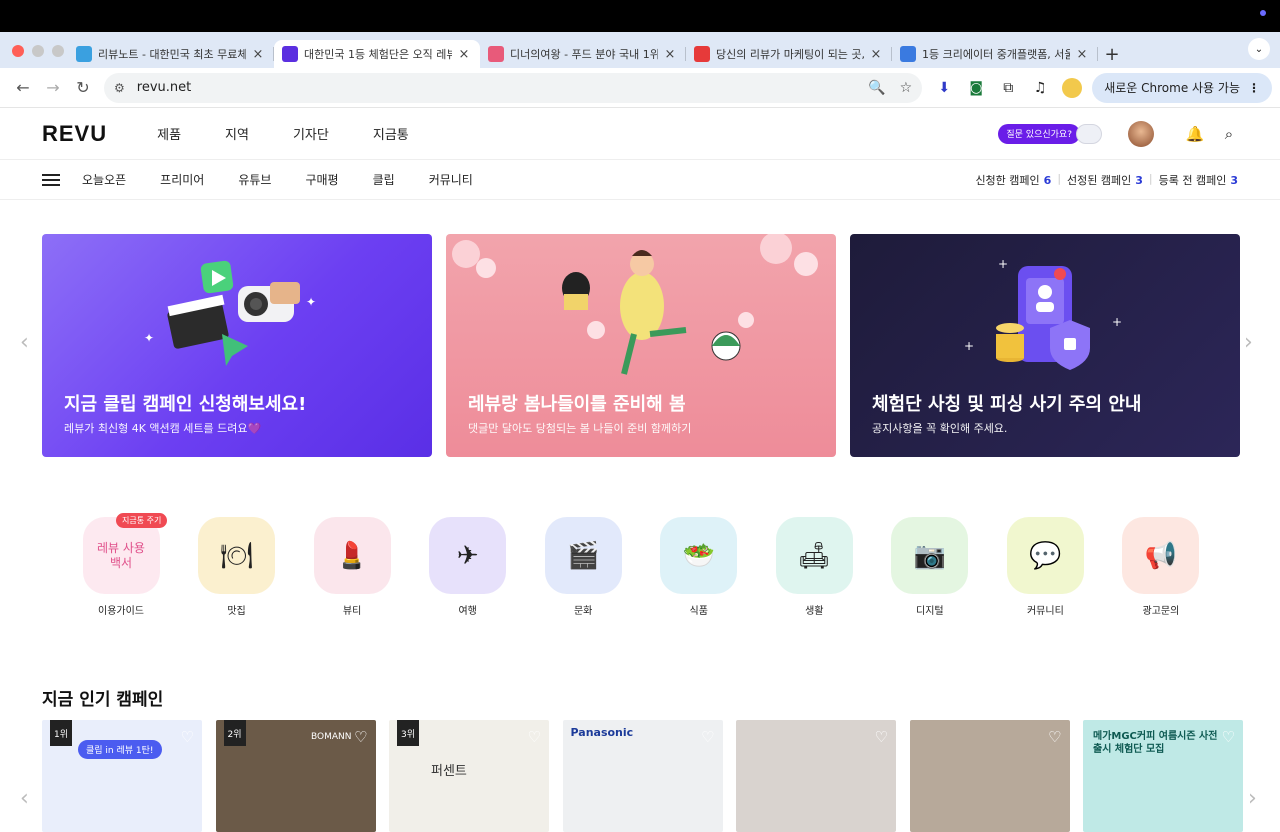  Describe the element at coordinates (1195, 134) in the screenshot. I see `bell-icon: 🔔` at that location.